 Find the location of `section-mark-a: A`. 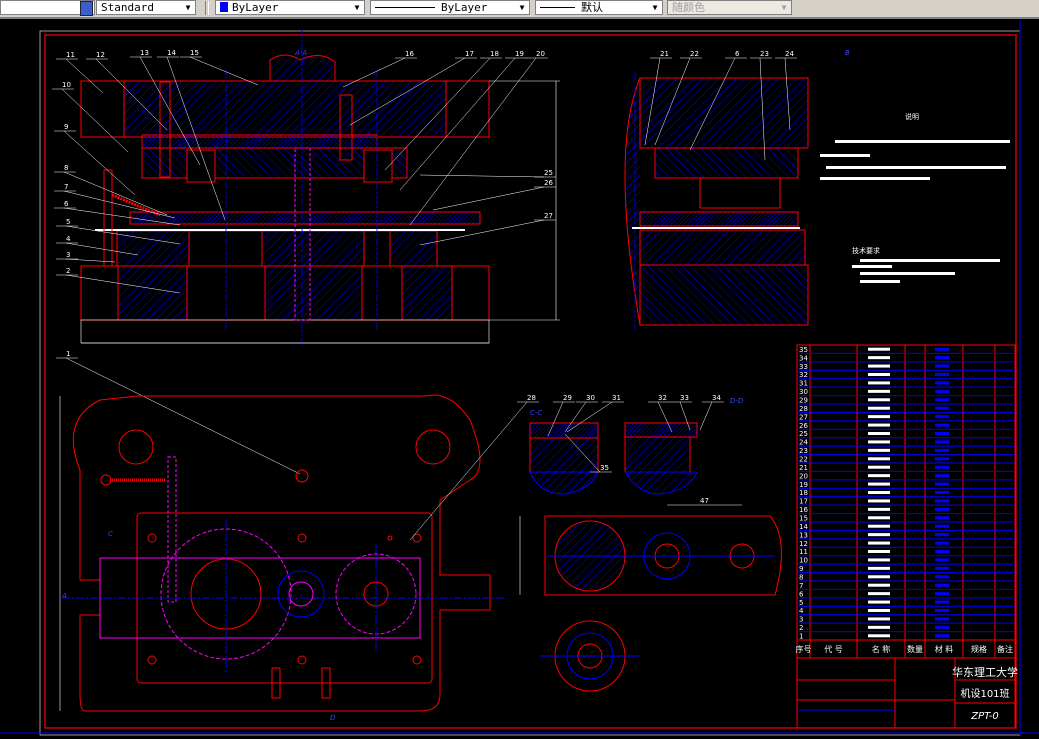

section-mark-a: A is located at coordinates (64, 596).